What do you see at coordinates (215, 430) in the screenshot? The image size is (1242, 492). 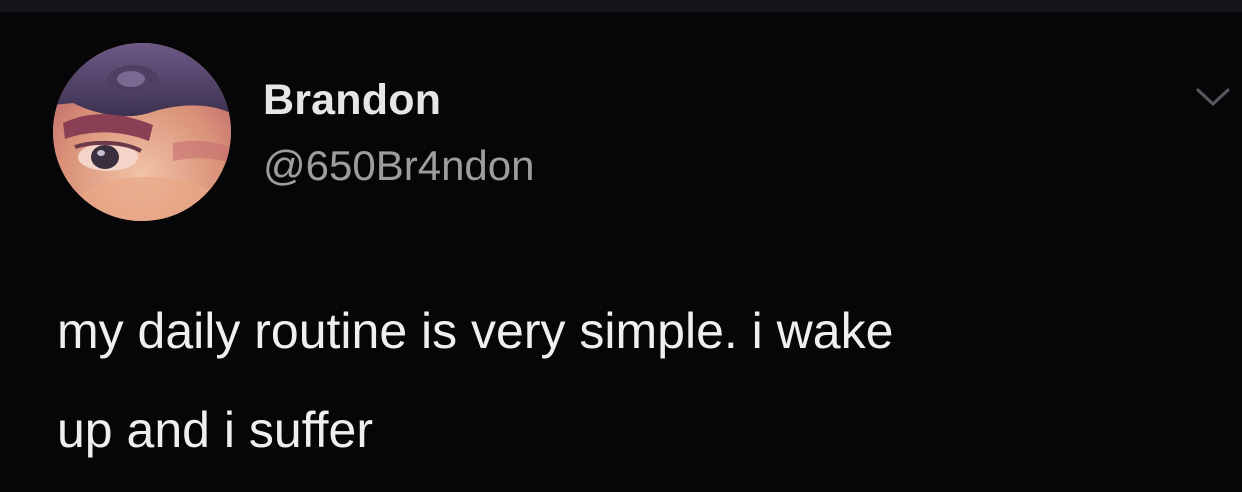 I see `tweet-text-line: up and i suffer` at bounding box center [215, 430].